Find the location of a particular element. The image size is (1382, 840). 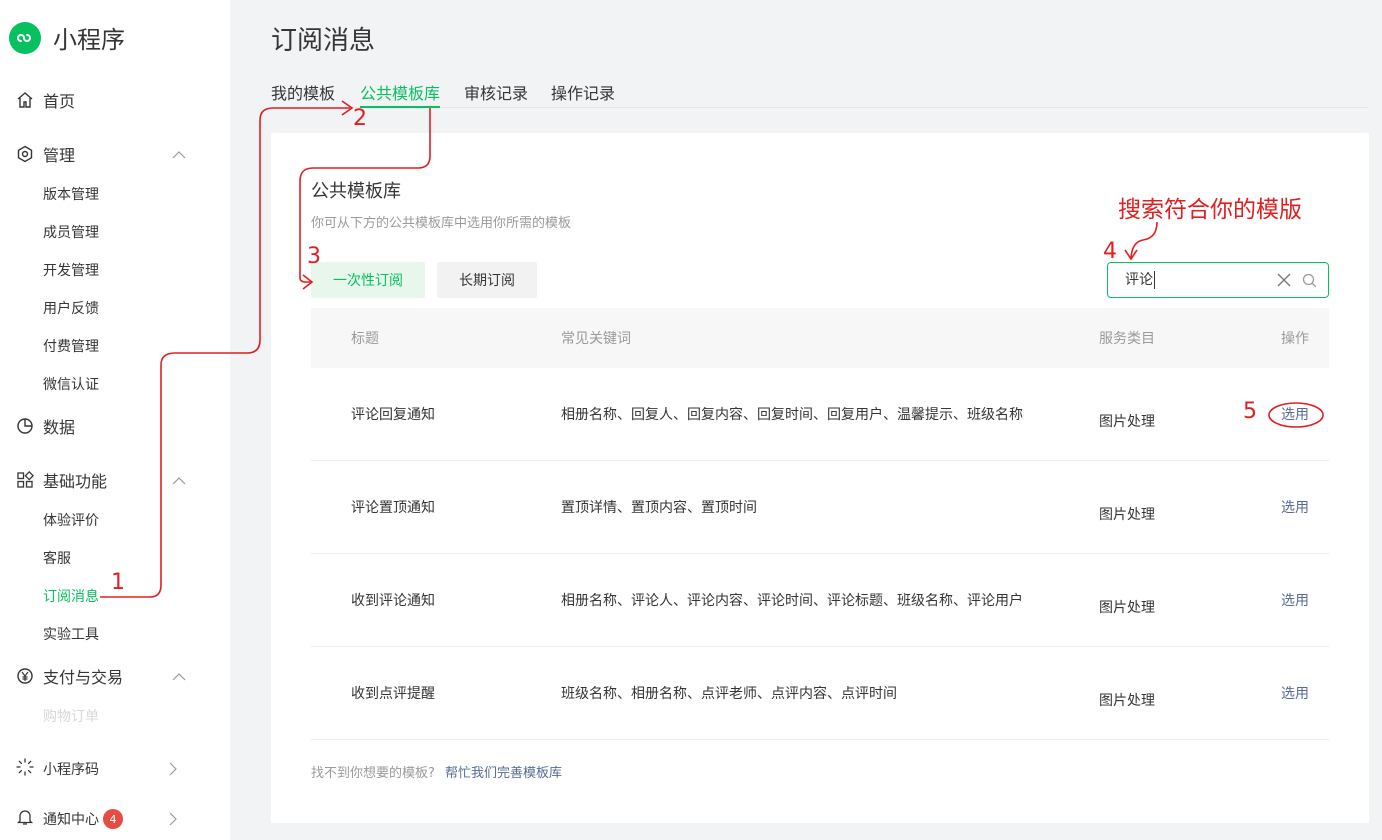

sidebar-item-feedback: 用户反馈 is located at coordinates (113, 308).